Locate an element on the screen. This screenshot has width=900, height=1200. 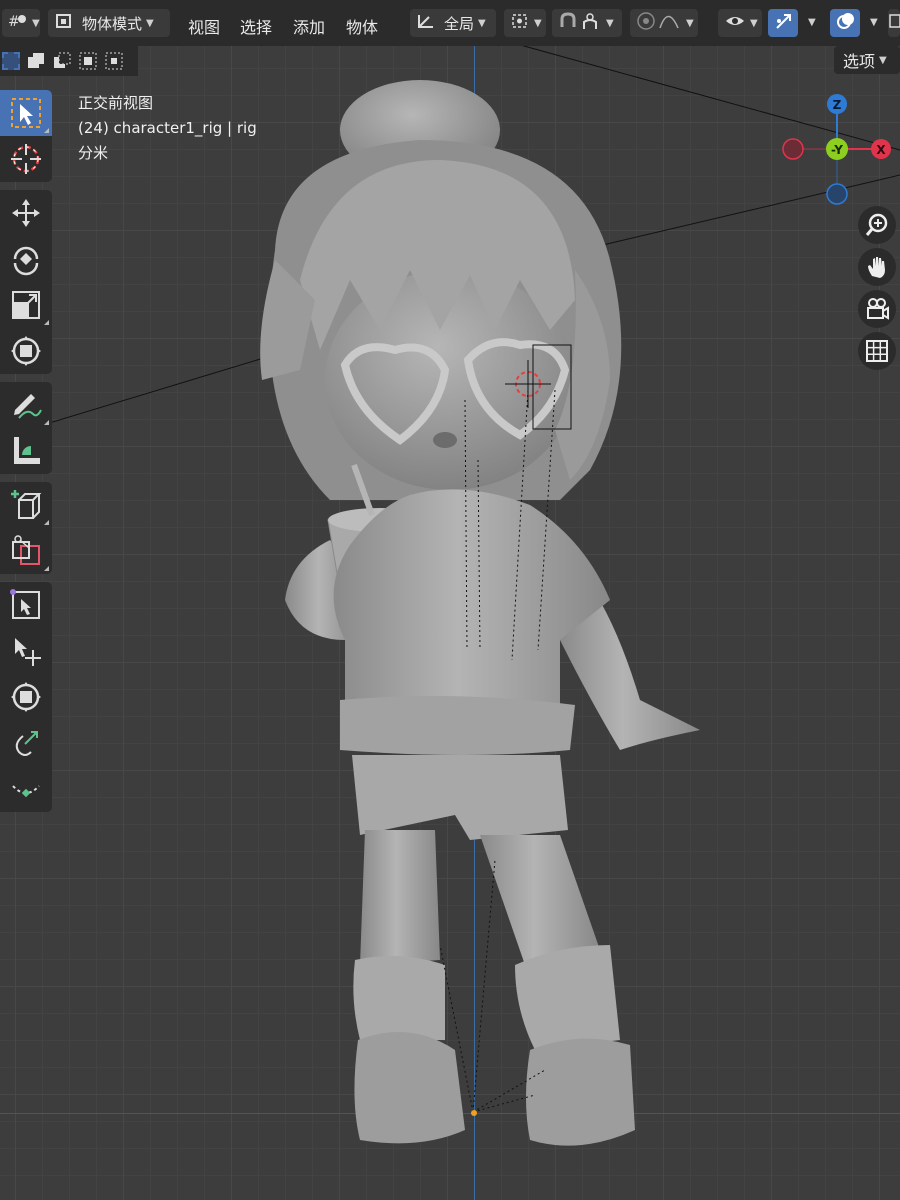
selection-mode-strip is located at coordinates (69, 61).